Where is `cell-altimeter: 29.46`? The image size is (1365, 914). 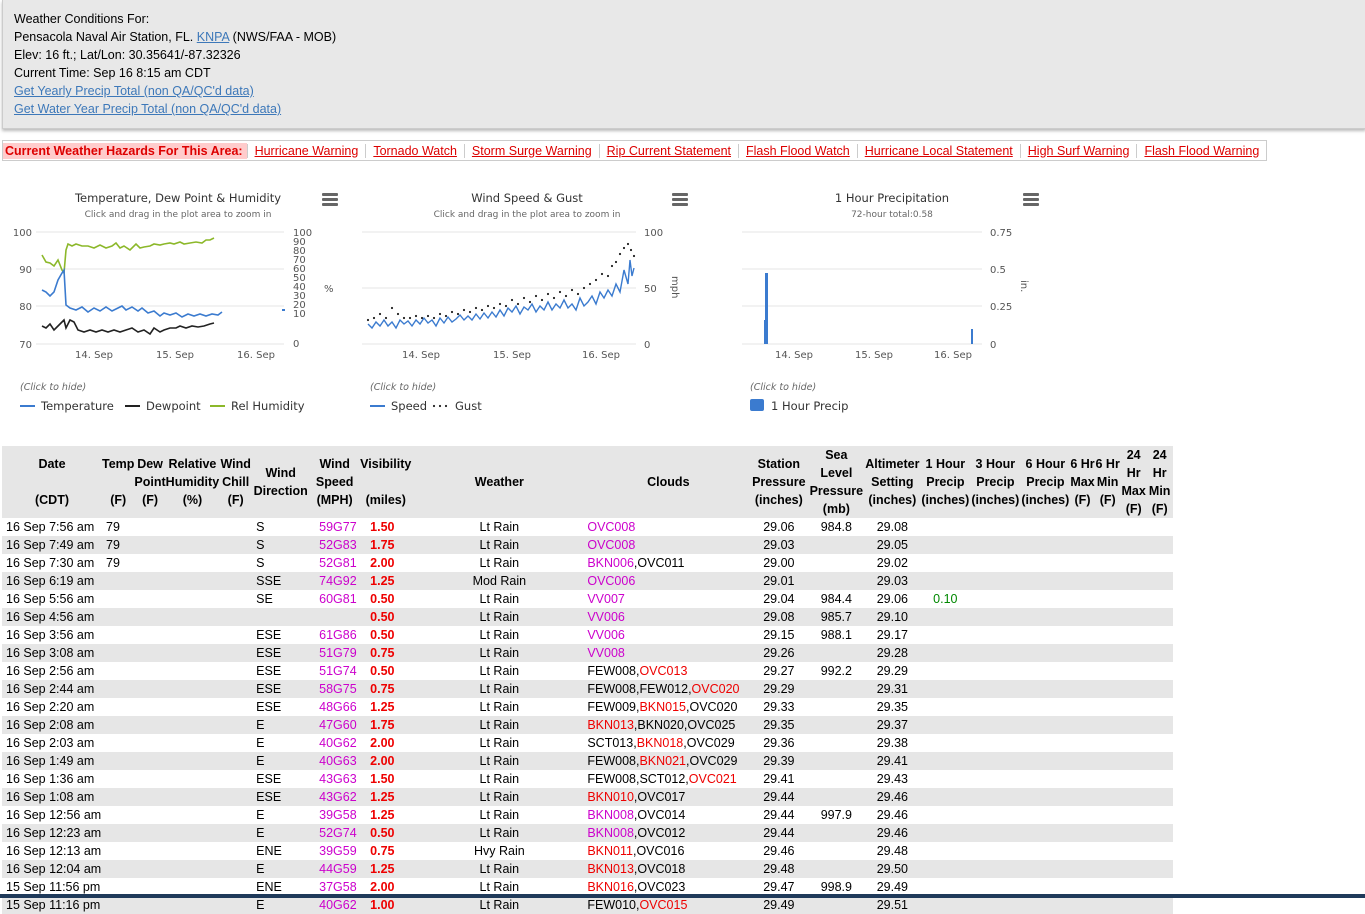
cell-altimeter: 29.46 is located at coordinates (892, 833).